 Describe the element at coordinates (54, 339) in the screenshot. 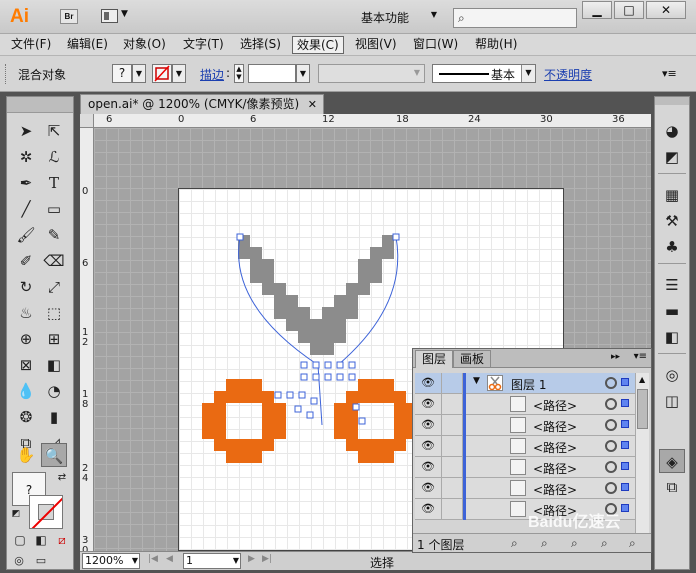

I see `perspective-grid-tool-icon: ⊞` at that location.